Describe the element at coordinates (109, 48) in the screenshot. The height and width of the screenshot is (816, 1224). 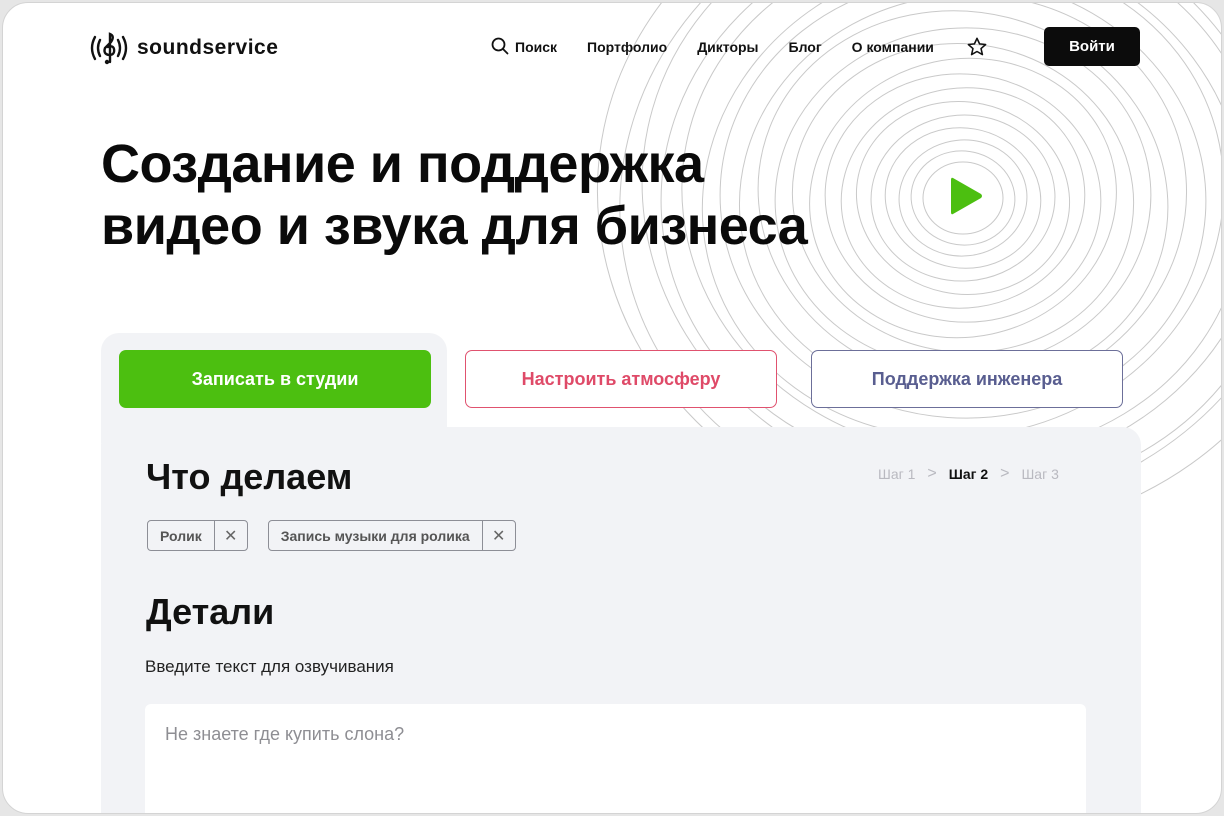
I see `treble-clef-icon` at that location.